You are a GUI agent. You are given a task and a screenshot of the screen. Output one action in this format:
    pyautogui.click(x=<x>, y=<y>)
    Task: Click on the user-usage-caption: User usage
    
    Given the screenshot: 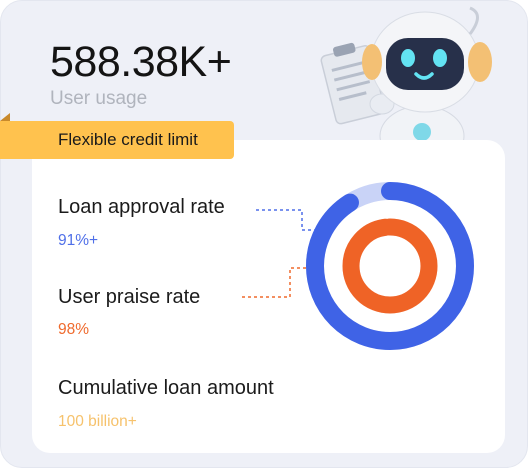 What is the action you would take?
    pyautogui.click(x=99, y=98)
    